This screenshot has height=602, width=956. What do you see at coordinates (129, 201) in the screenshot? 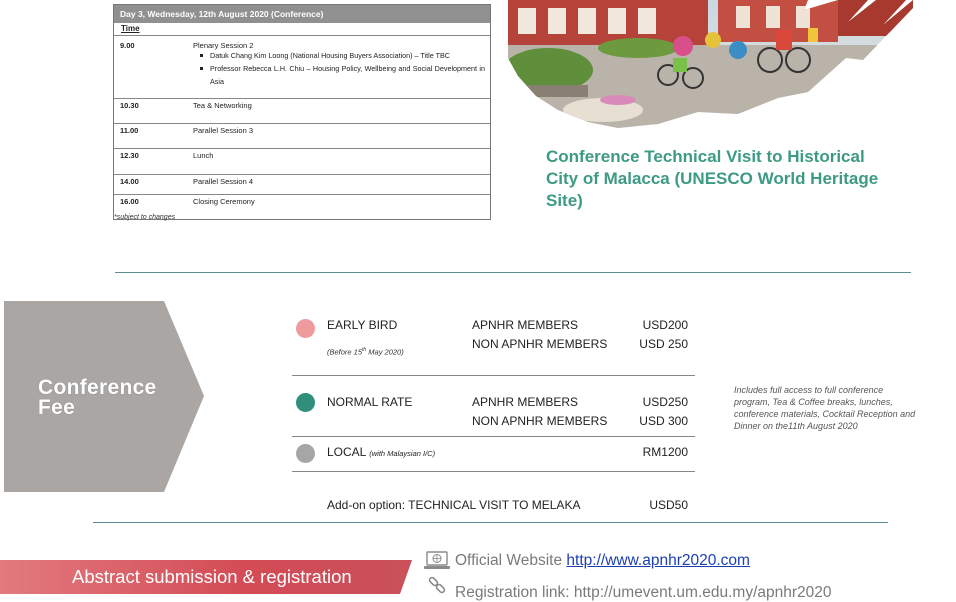
I see `row-time: 16.00` at bounding box center [129, 201].